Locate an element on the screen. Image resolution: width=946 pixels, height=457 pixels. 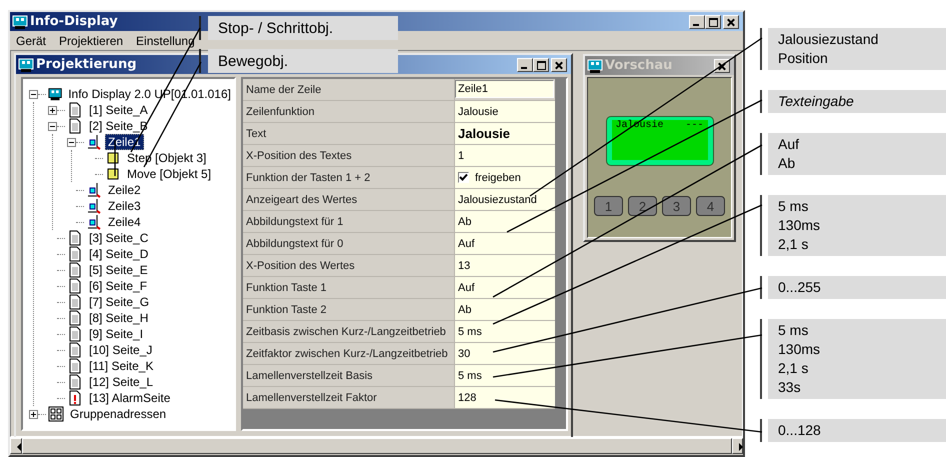
tree-item: Gruppenadressen is located at coordinates (118, 414).